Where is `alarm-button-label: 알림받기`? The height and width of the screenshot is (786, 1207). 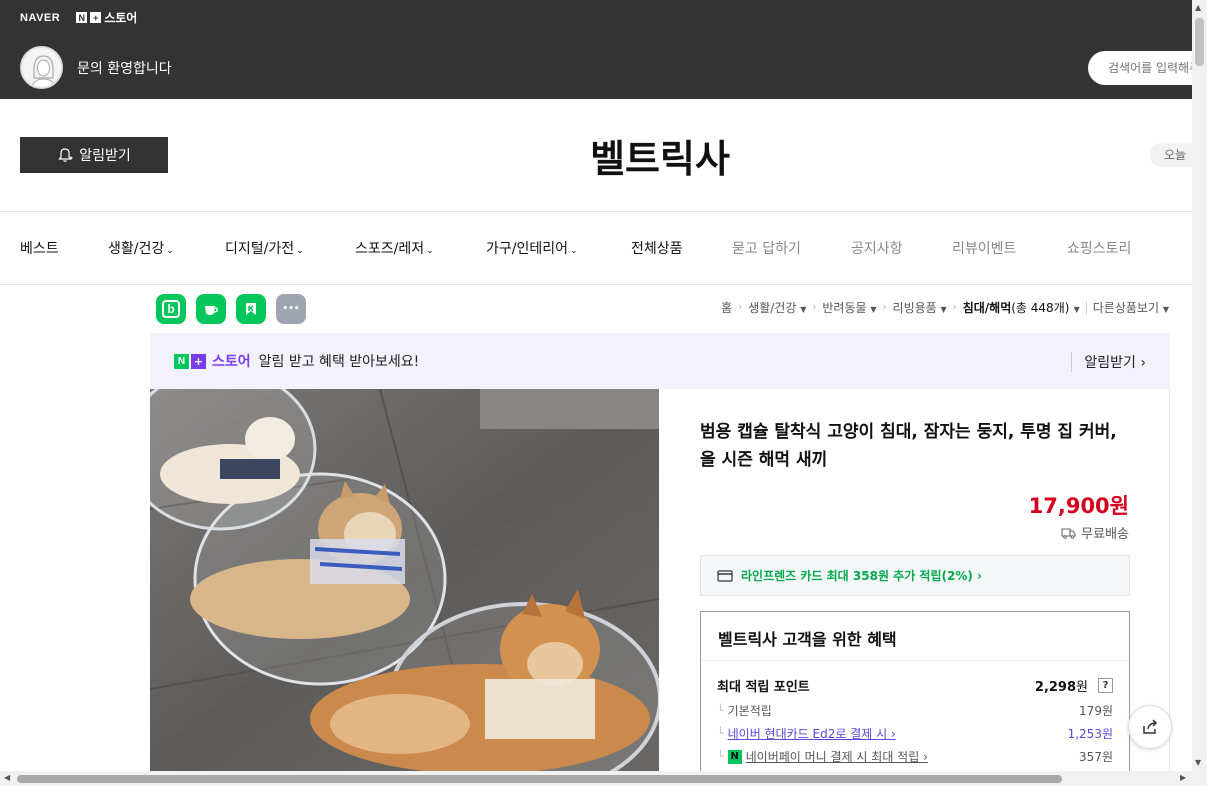 alarm-button-label: 알림받기 is located at coordinates (105, 156).